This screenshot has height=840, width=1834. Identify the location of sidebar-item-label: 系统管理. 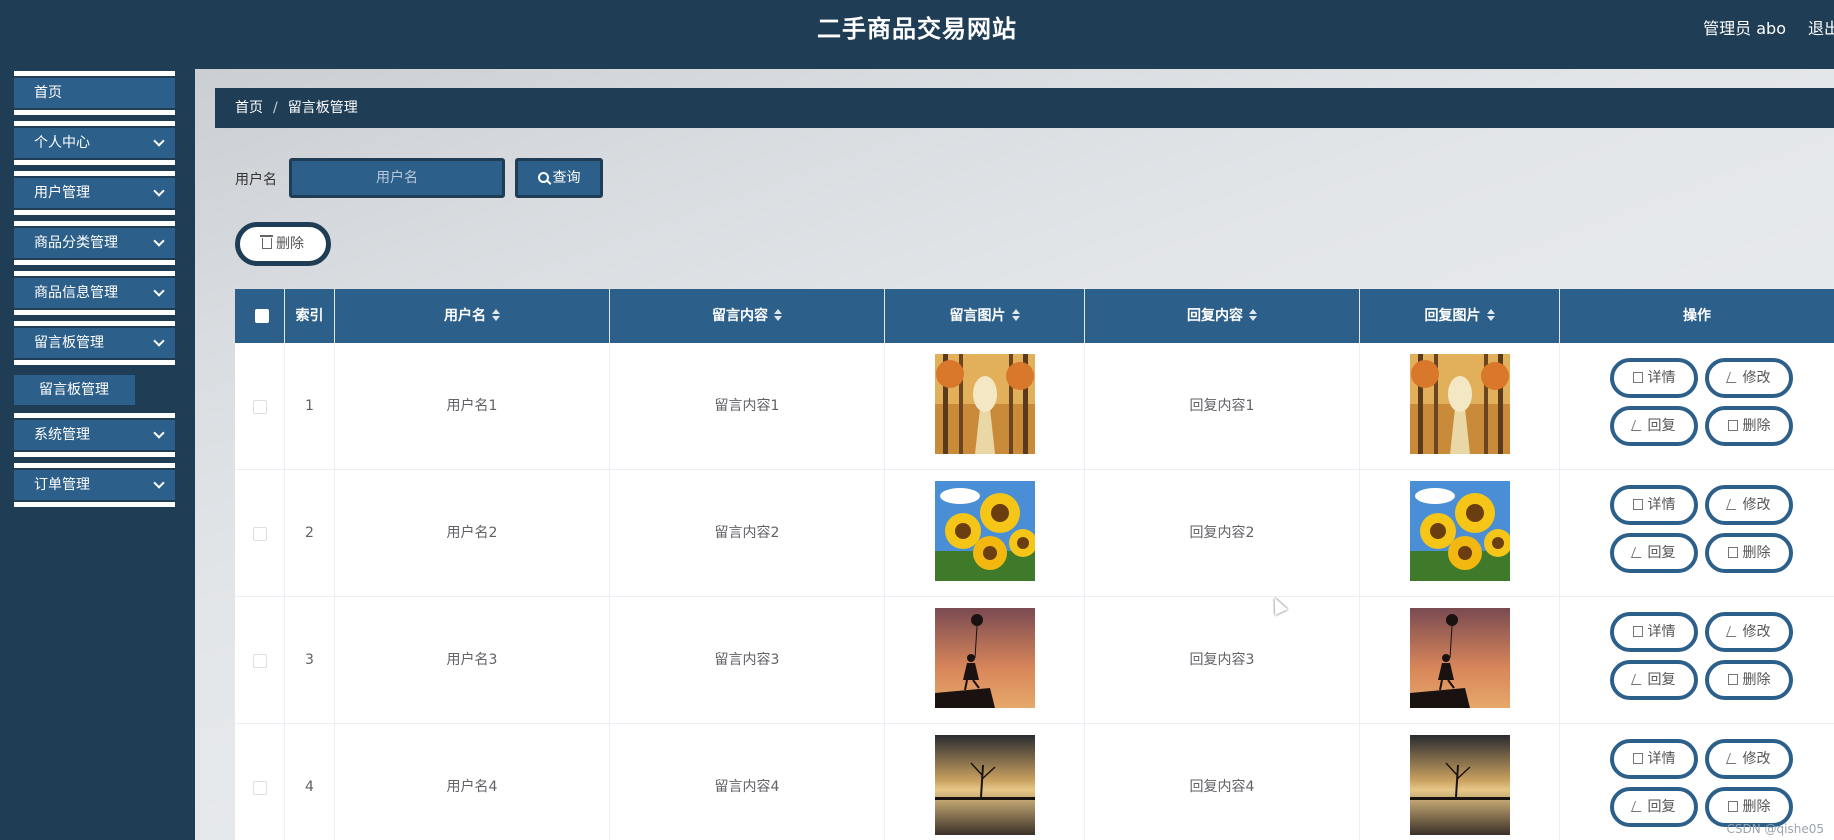
(94, 435).